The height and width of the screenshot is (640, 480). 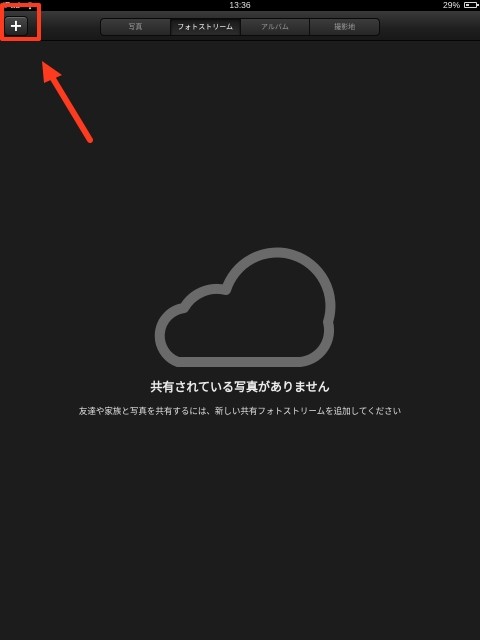 What do you see at coordinates (67, 102) in the screenshot?
I see `annotation-arrow-icon` at bounding box center [67, 102].